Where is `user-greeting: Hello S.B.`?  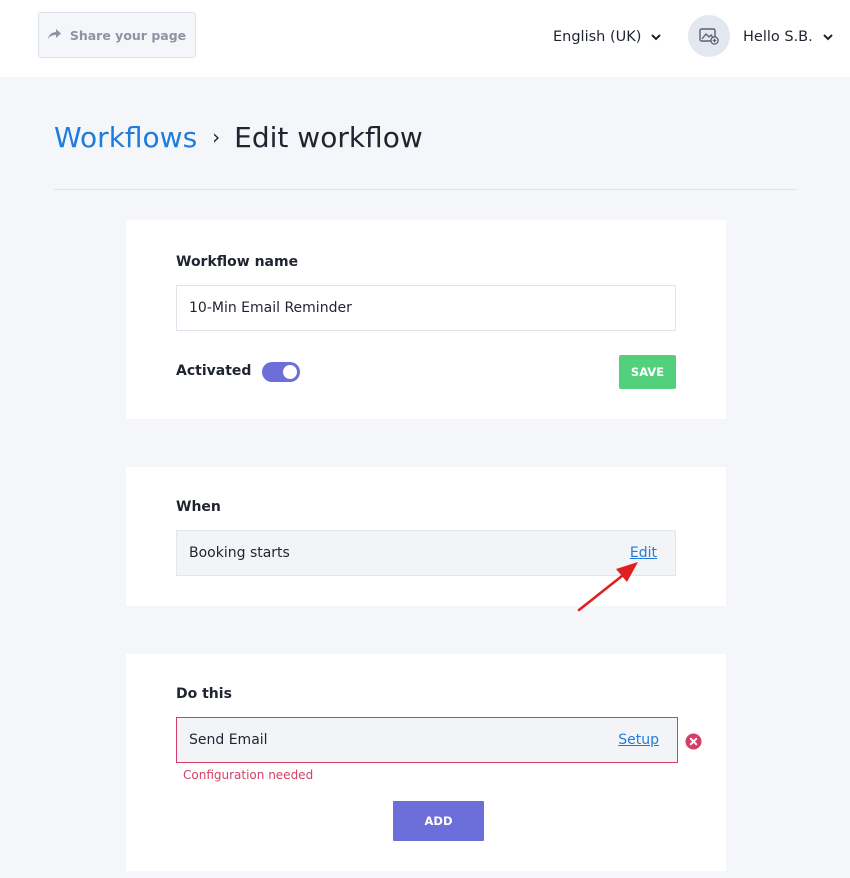 user-greeting: Hello S.B. is located at coordinates (778, 37).